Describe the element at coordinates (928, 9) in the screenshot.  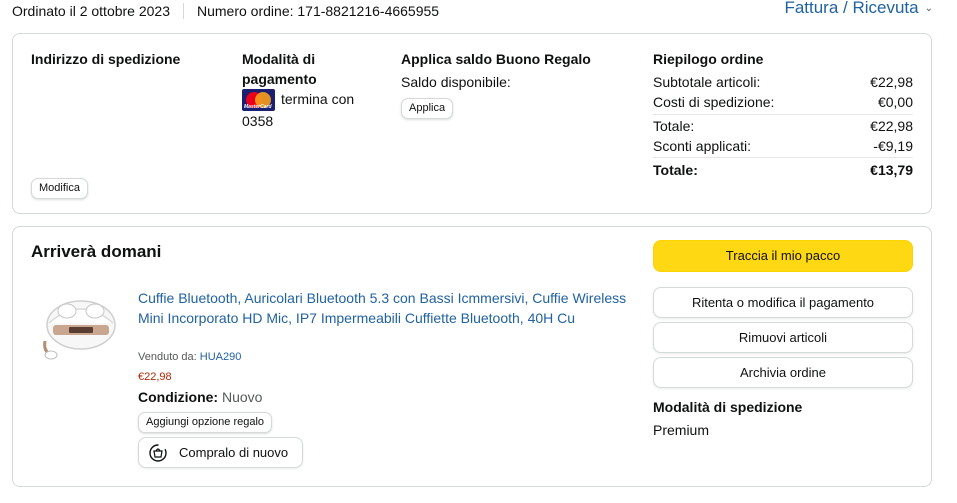
I see `chevron-down-icon: ⌄` at that location.